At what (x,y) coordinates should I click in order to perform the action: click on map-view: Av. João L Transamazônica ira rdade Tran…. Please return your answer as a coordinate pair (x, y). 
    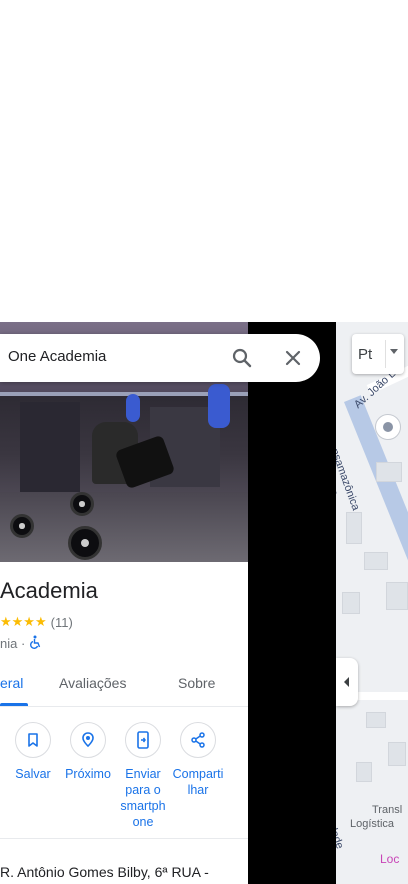
    Looking at the image, I should click on (372, 603).